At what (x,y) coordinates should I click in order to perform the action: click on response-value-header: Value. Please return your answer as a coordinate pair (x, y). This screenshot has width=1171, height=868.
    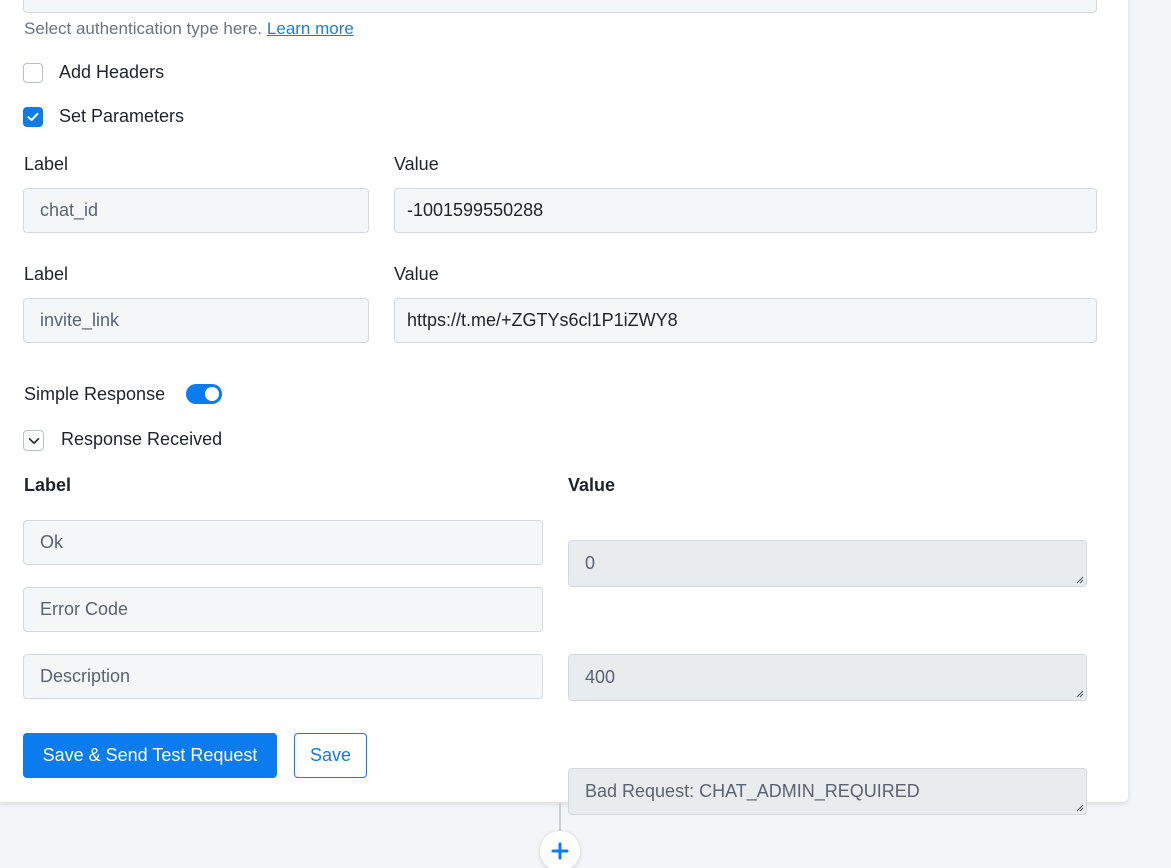
    Looking at the image, I should click on (592, 485).